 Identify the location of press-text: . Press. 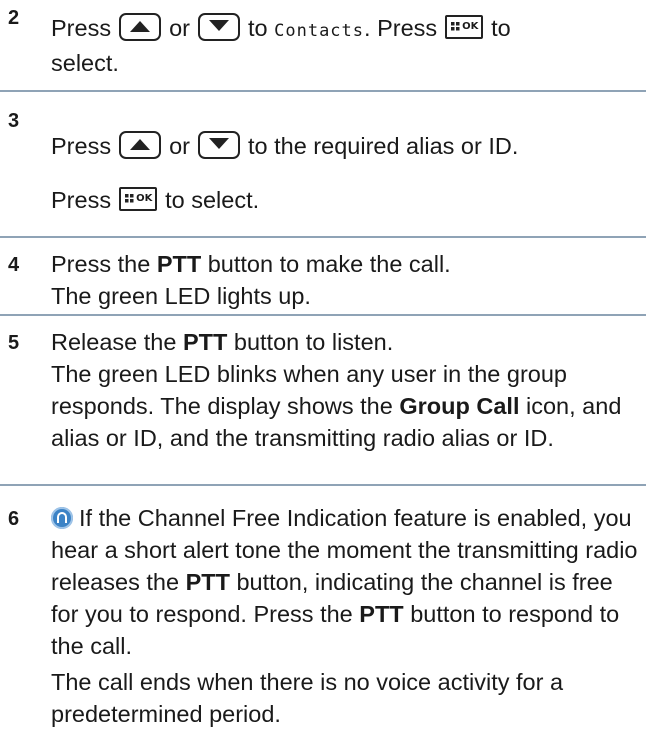
(401, 28).